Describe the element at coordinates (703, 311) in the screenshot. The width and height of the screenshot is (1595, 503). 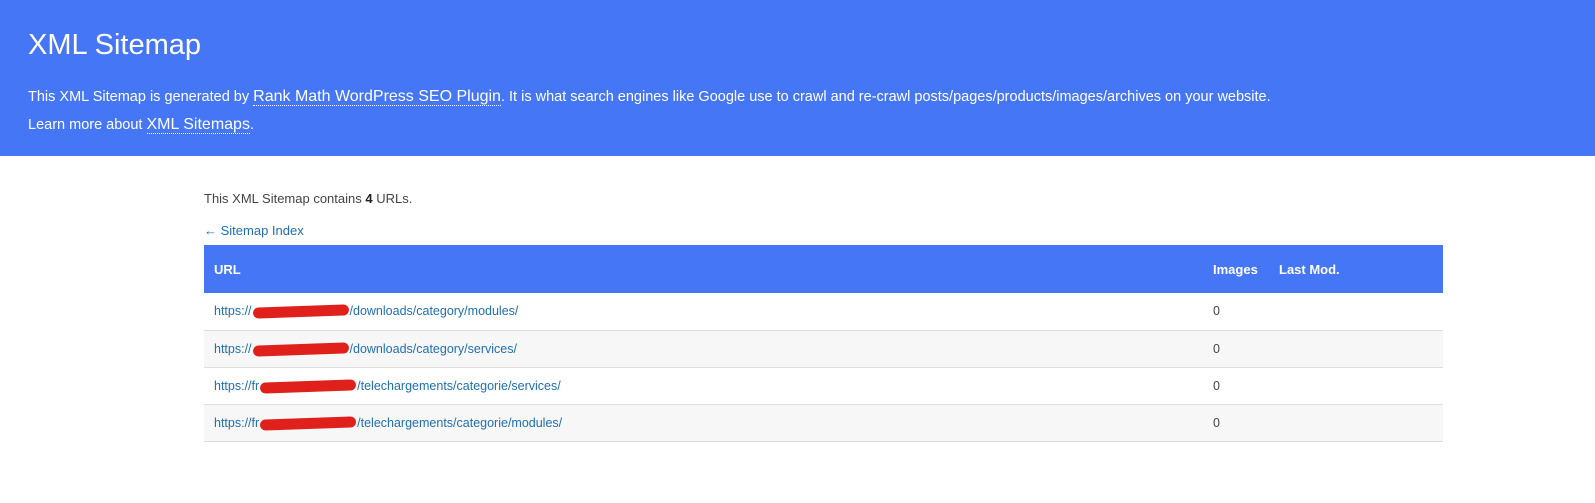
I see `url-cell: https:// /downloads/category/modules/` at that location.